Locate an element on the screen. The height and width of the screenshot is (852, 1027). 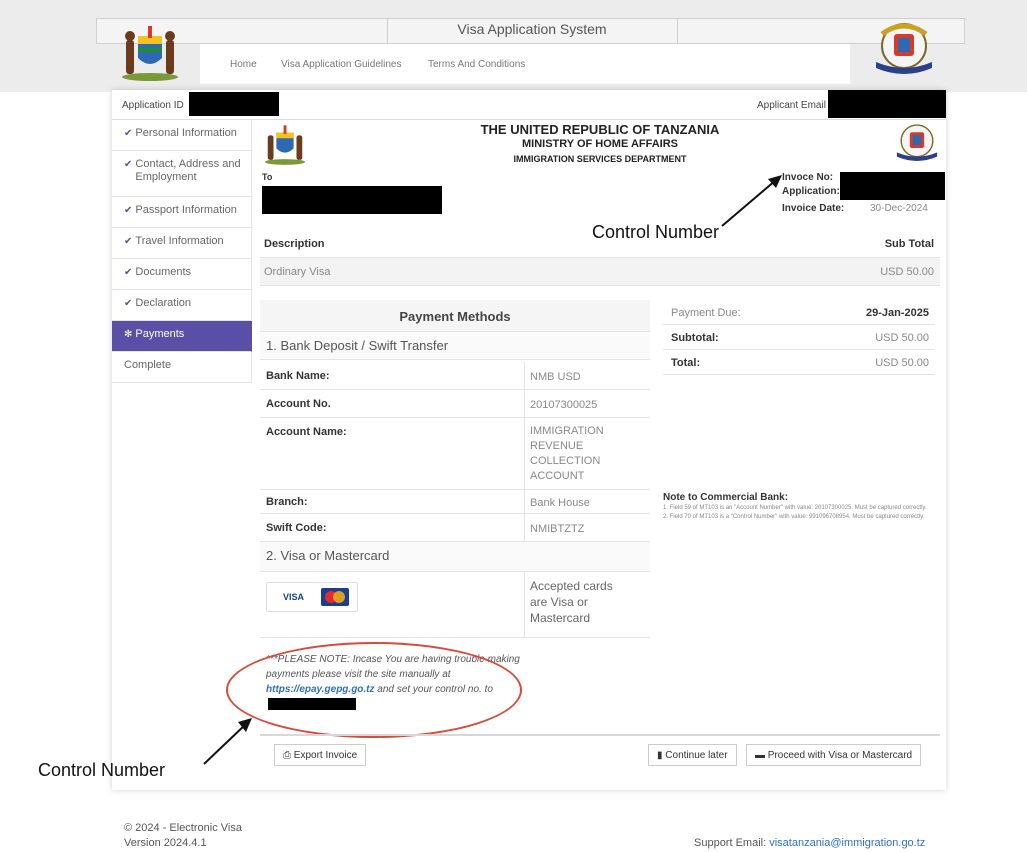
sidebar-item-contact: ✔ Contact, Address and Employment is located at coordinates (182, 174).